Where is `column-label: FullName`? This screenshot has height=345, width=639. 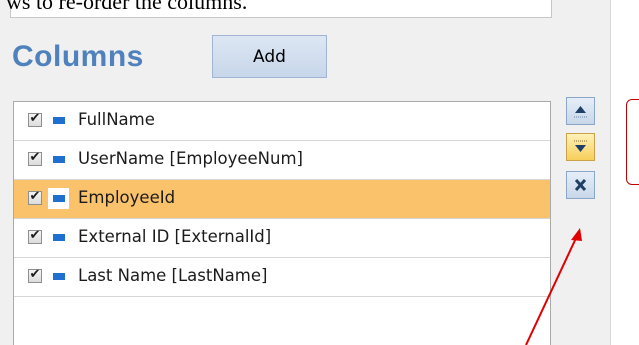
column-label: FullName is located at coordinates (116, 119).